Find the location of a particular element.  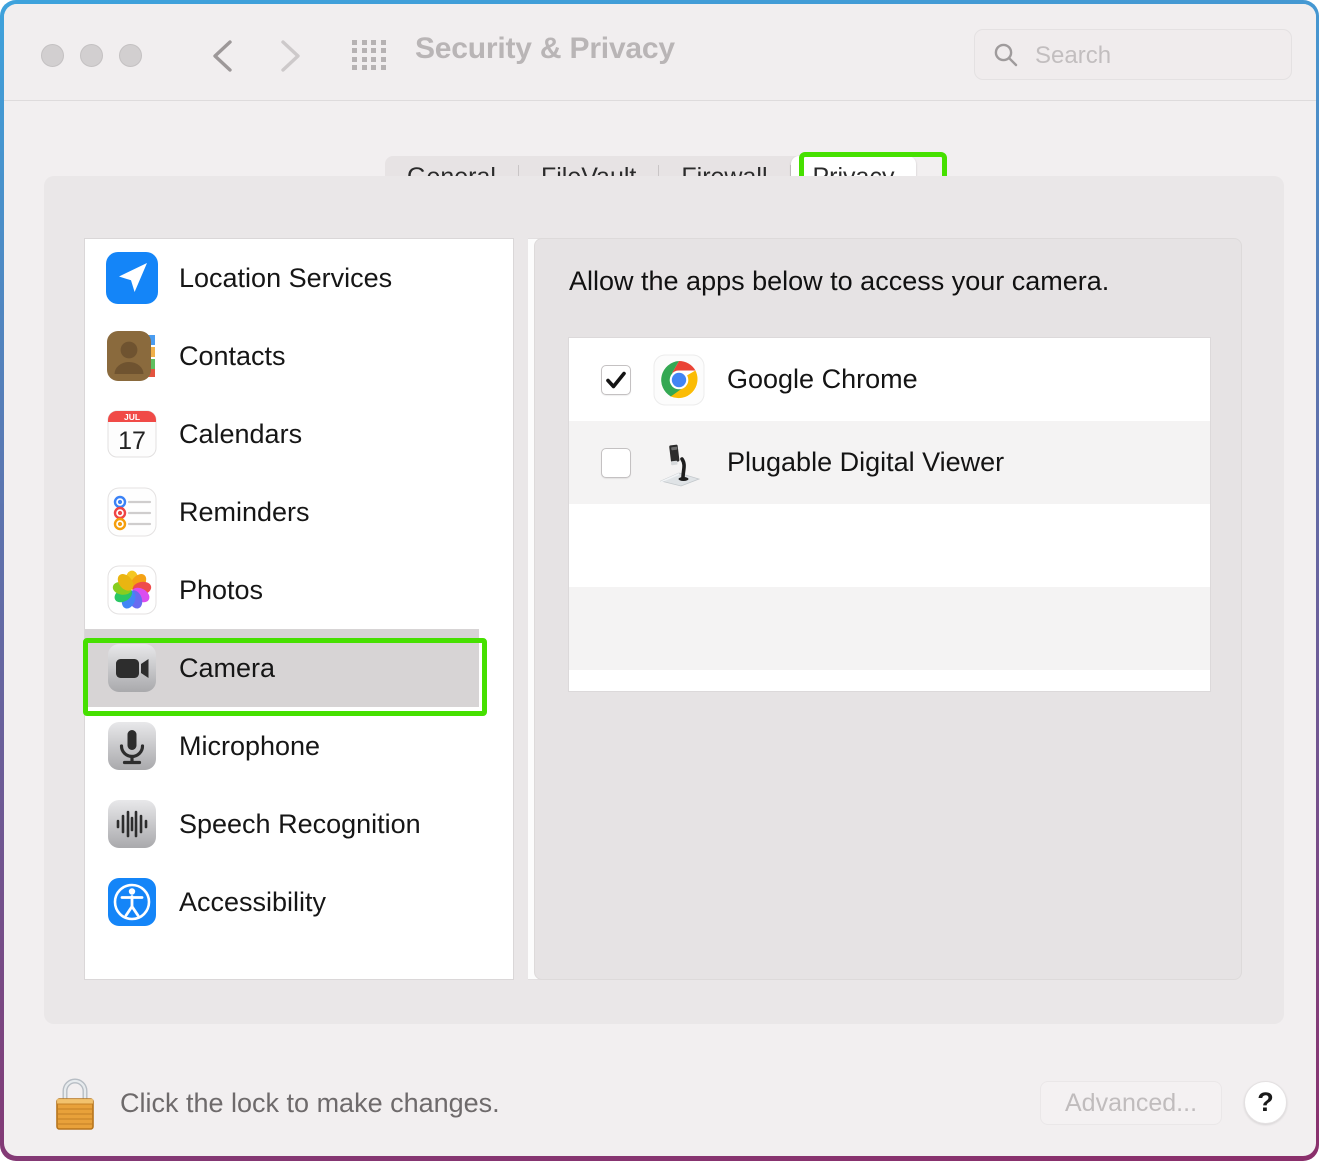

search-placeholder: Search is located at coordinates (1073, 55).